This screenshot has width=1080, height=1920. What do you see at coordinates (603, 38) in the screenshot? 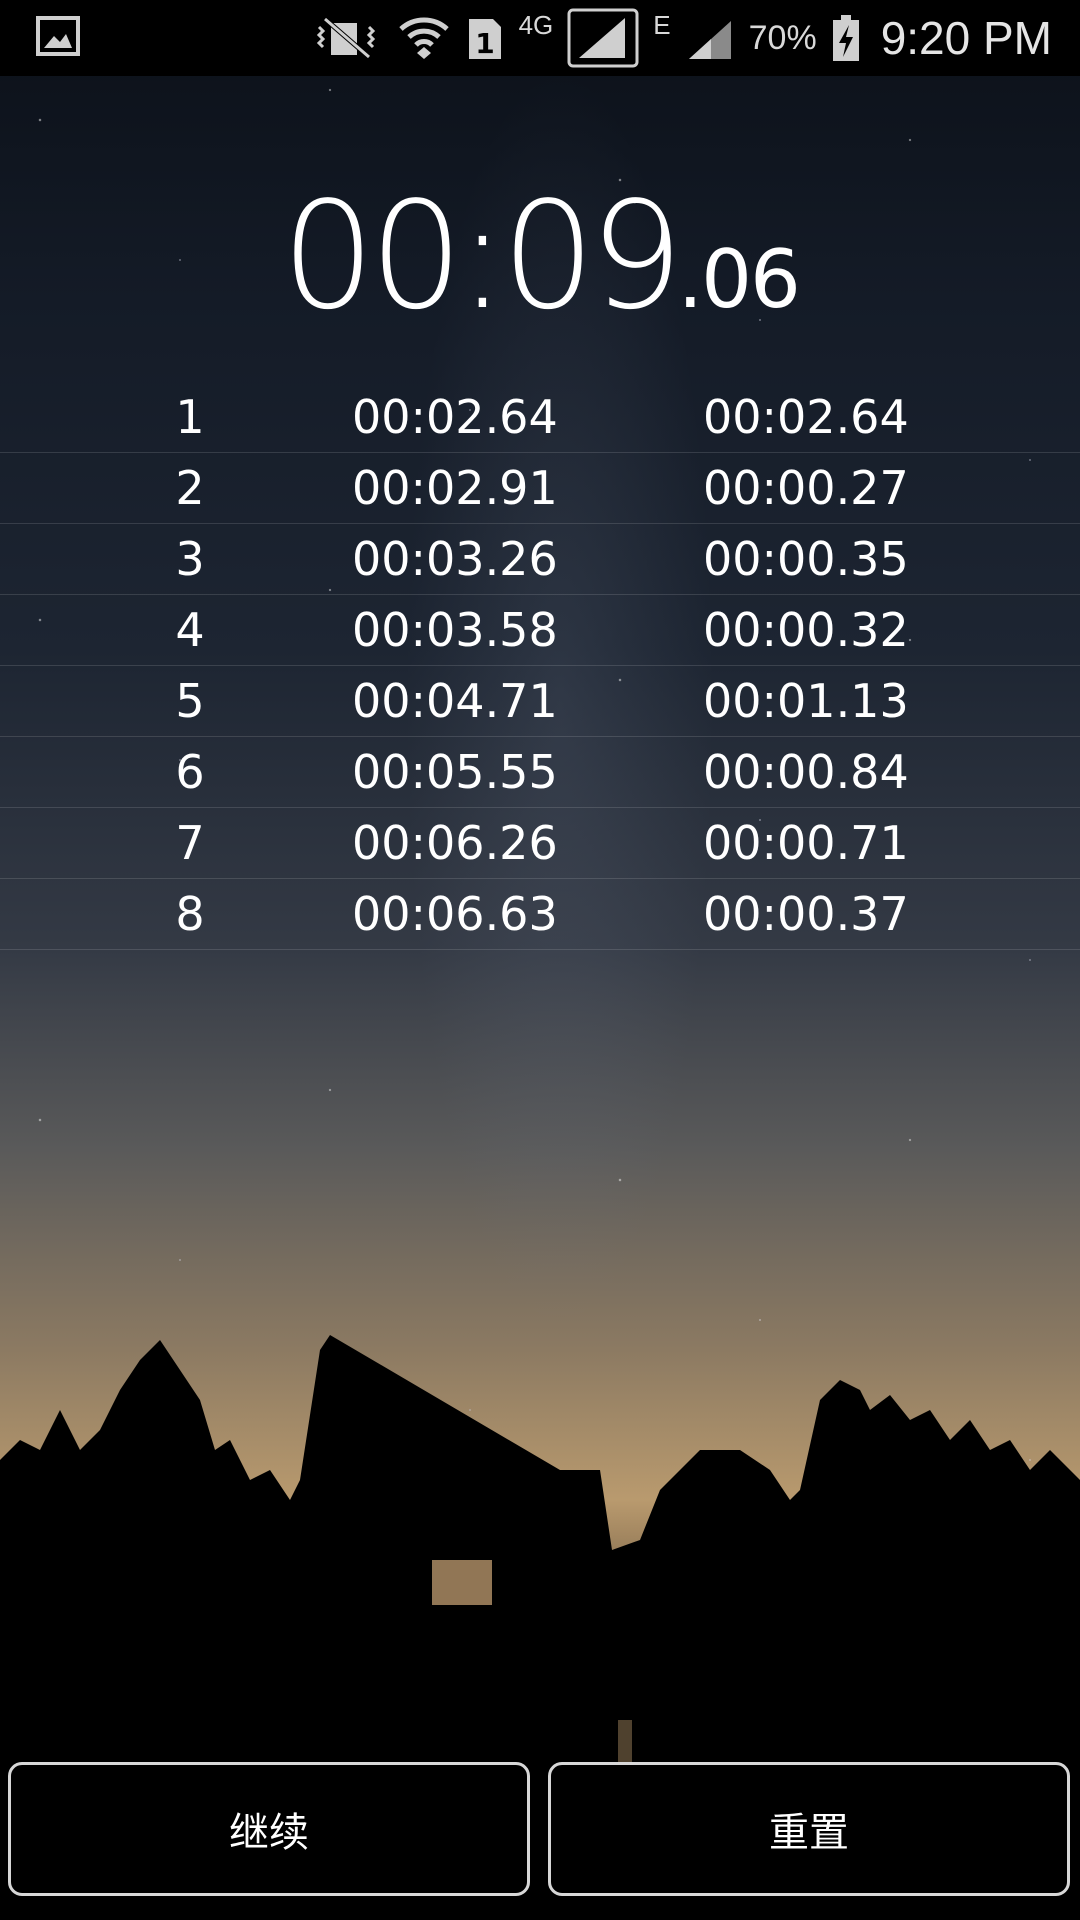
I see `signal-icon` at bounding box center [603, 38].